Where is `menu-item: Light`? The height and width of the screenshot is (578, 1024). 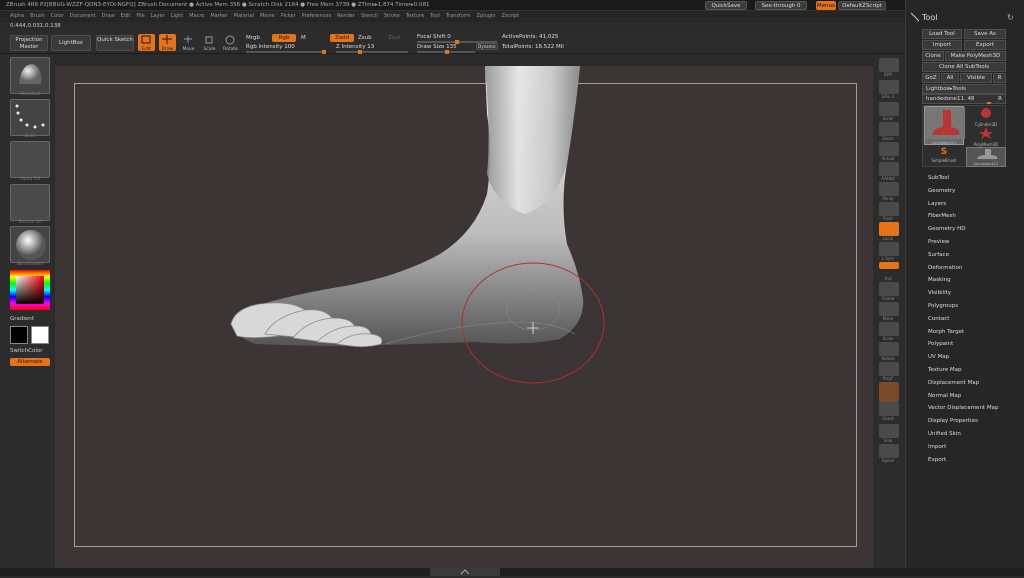 menu-item: Light is located at coordinates (177, 16).